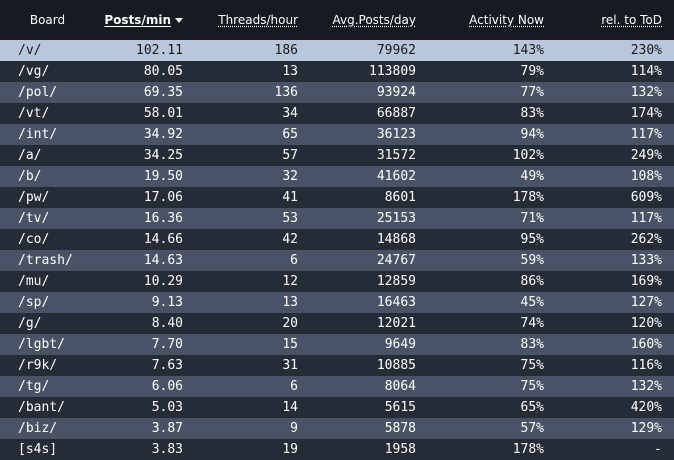 The image size is (674, 460). Describe the element at coordinates (532, 260) in the screenshot. I see `cell-activity-now: 59%` at that location.